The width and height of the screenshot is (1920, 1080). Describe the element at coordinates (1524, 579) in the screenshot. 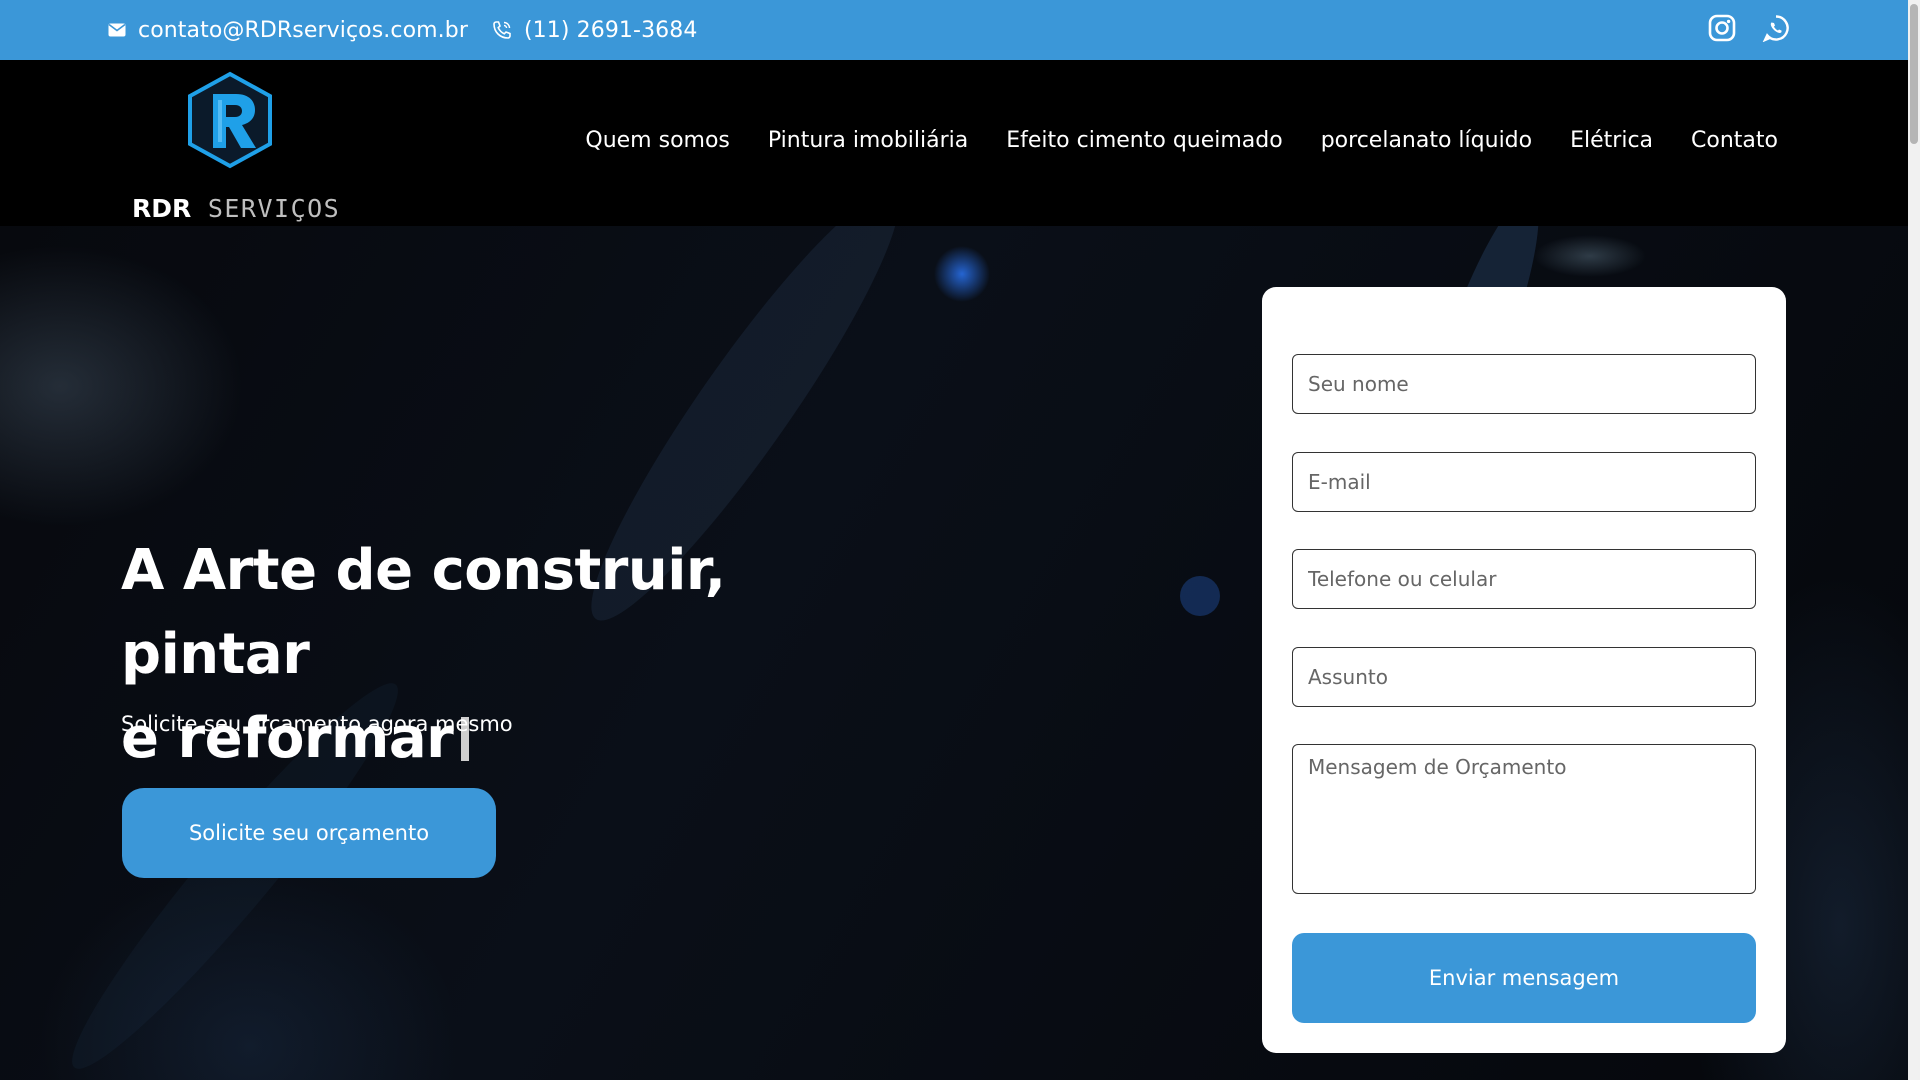

I see `phone-field` at that location.